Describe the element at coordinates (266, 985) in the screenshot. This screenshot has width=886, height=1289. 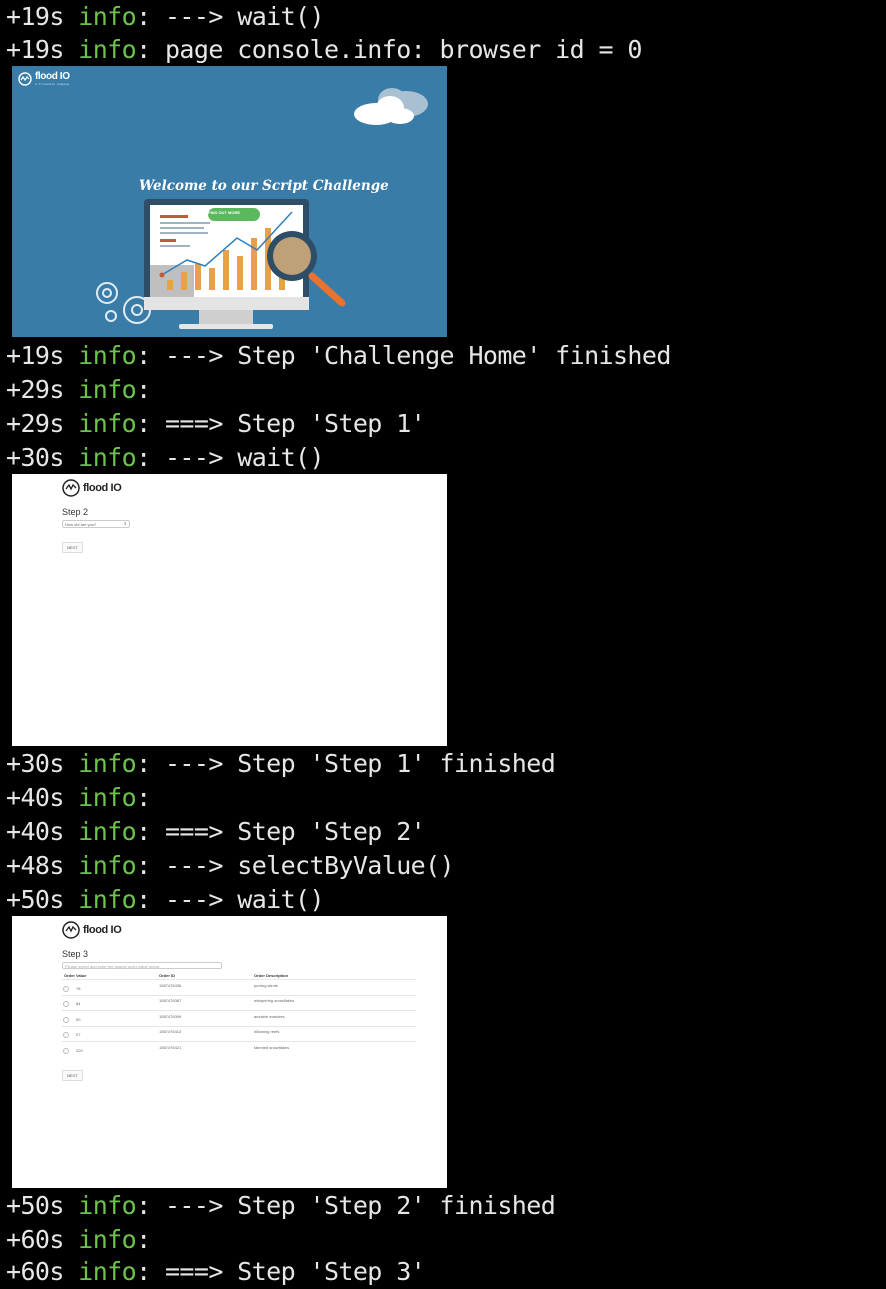
I see `order-description: purring winds` at that location.